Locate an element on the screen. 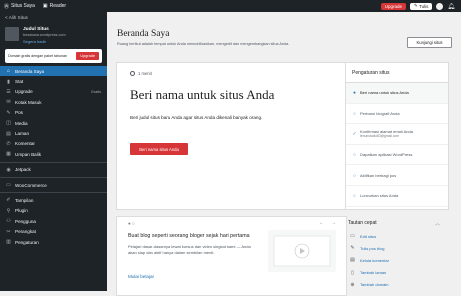  sidebar-item-label: Pengaturan is located at coordinates (27, 242).